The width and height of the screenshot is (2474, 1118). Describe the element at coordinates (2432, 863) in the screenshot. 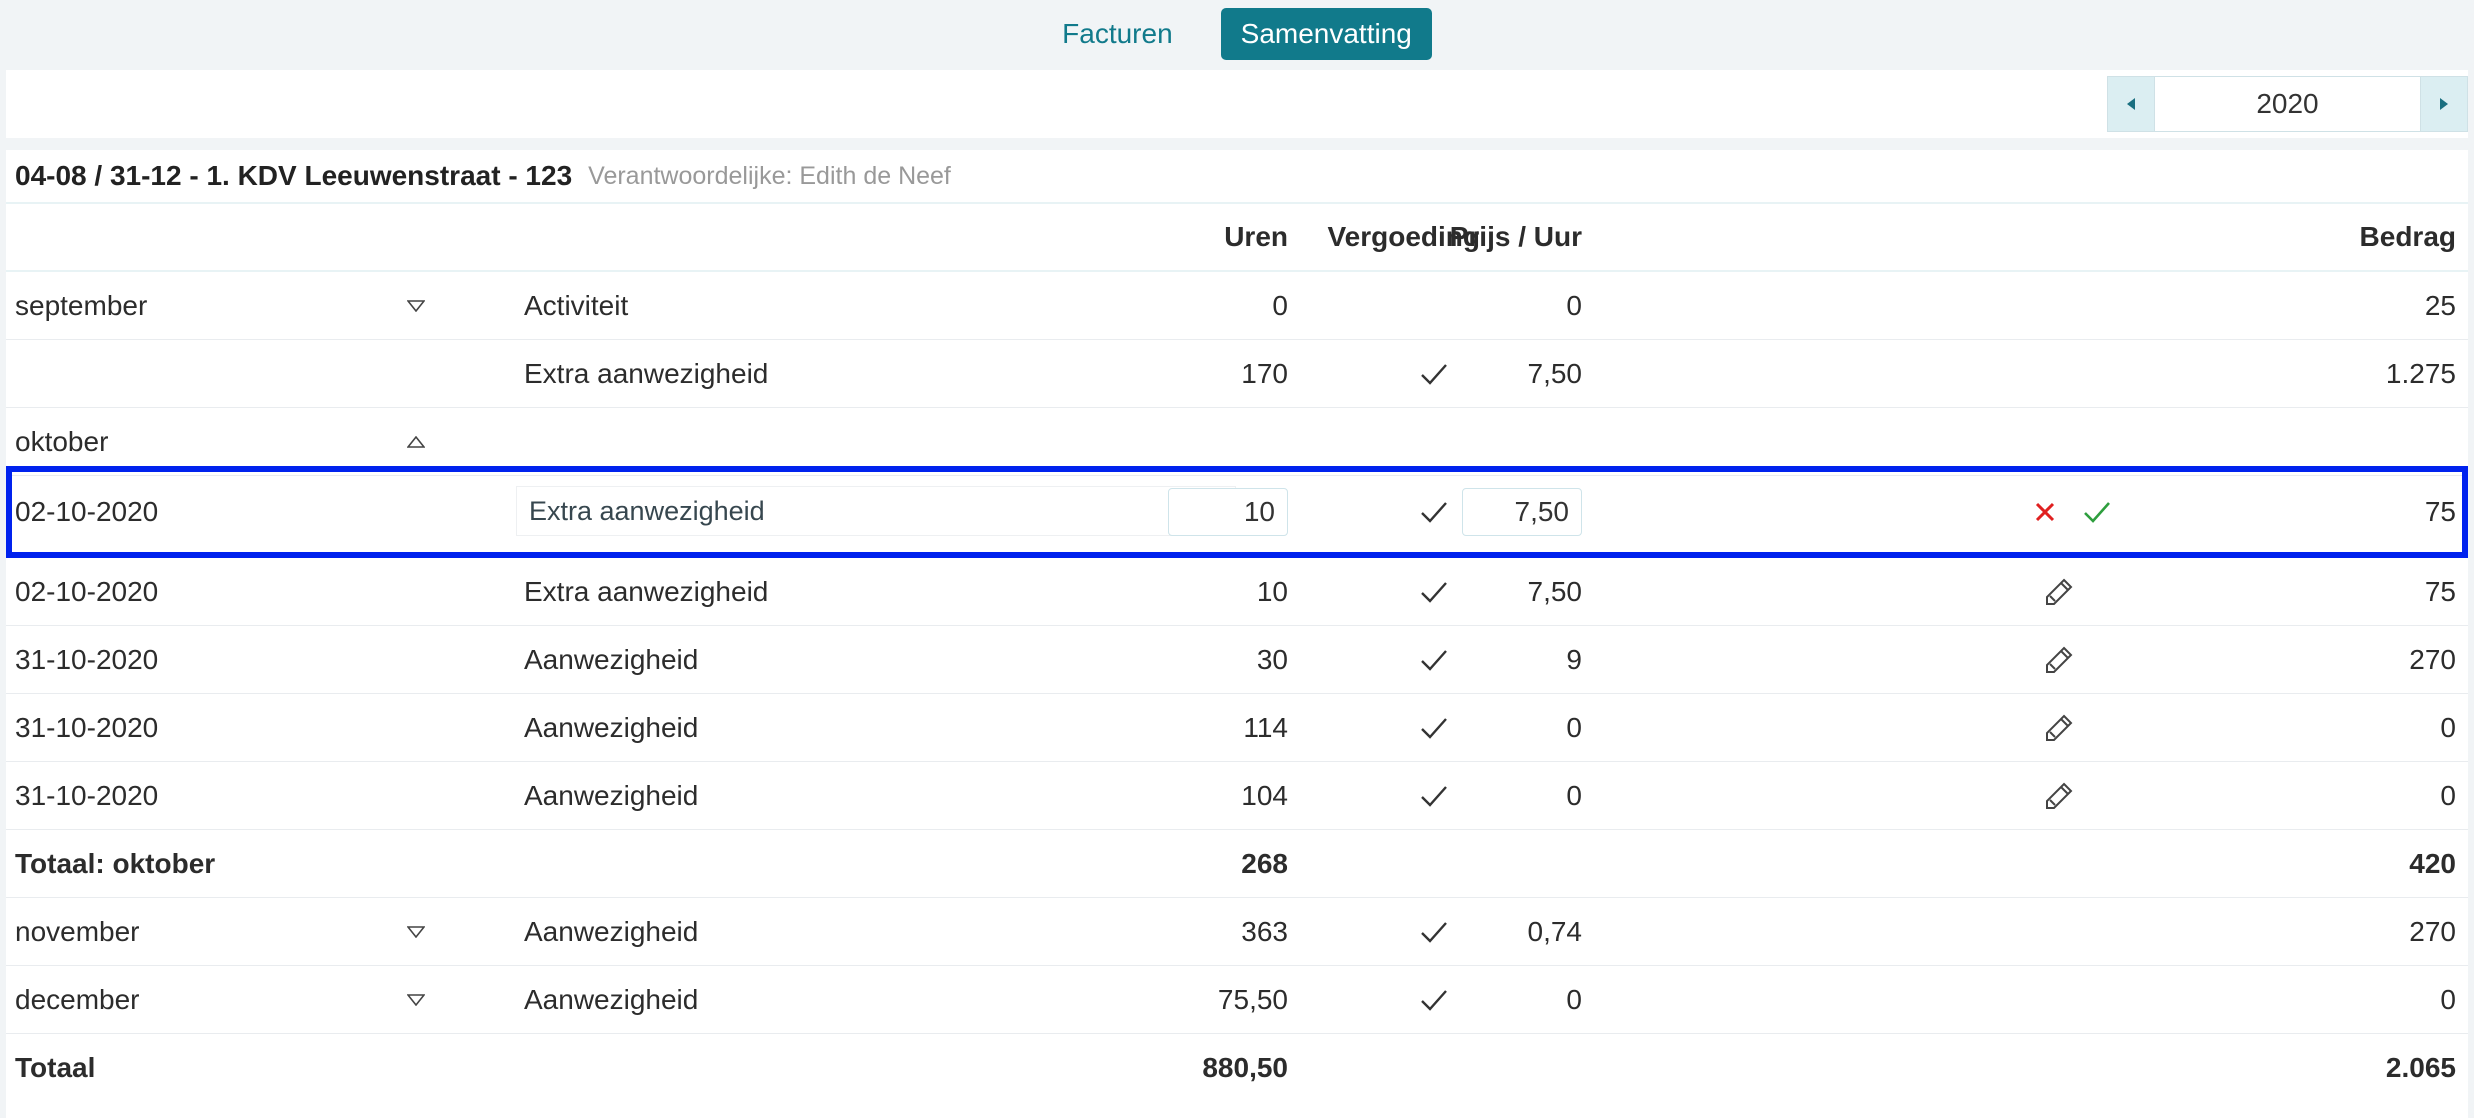

I see `bedrag-cell: 420` at that location.